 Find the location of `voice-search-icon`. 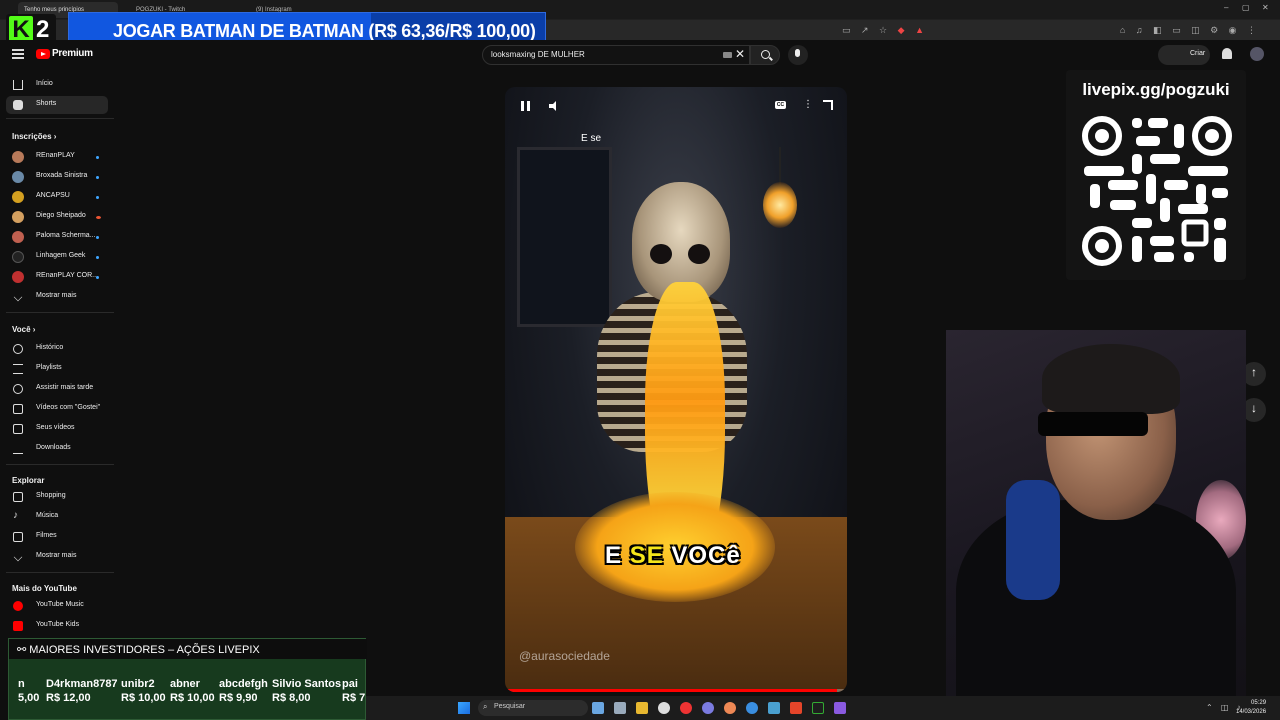

voice-search-icon is located at coordinates (798, 55).